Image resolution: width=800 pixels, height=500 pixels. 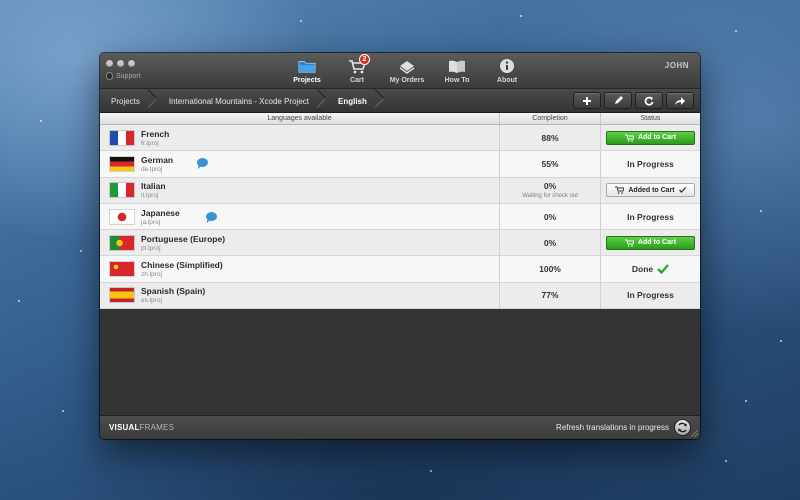 What do you see at coordinates (124, 427) in the screenshot?
I see `brand-bold: VISUAL` at bounding box center [124, 427].